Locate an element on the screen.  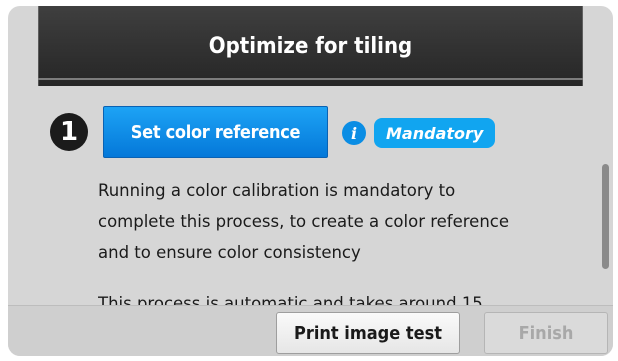
mandatory-badge: Mandatory is located at coordinates (435, 133).